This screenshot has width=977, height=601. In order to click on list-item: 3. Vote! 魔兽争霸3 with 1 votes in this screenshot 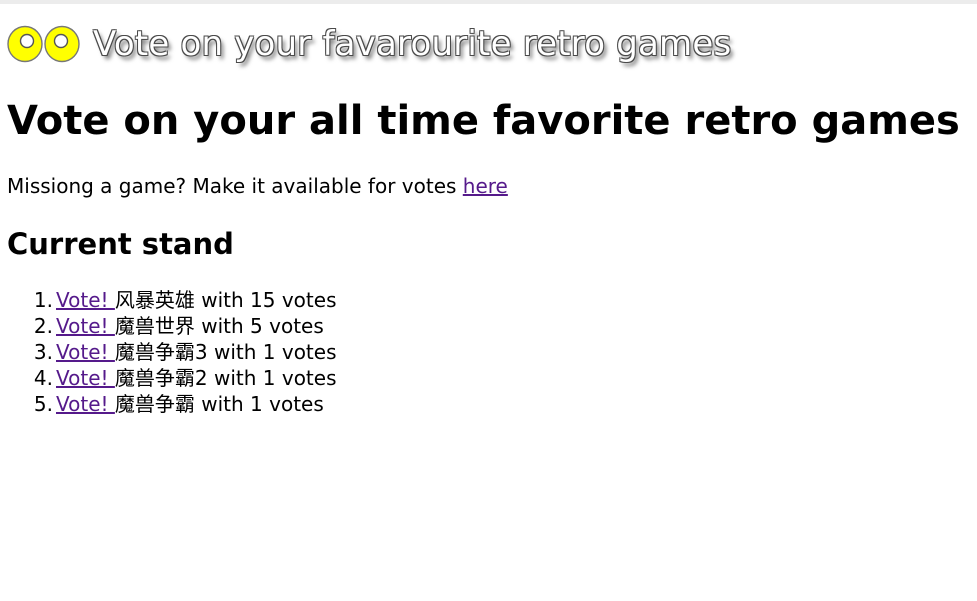, I will do `click(185, 352)`.